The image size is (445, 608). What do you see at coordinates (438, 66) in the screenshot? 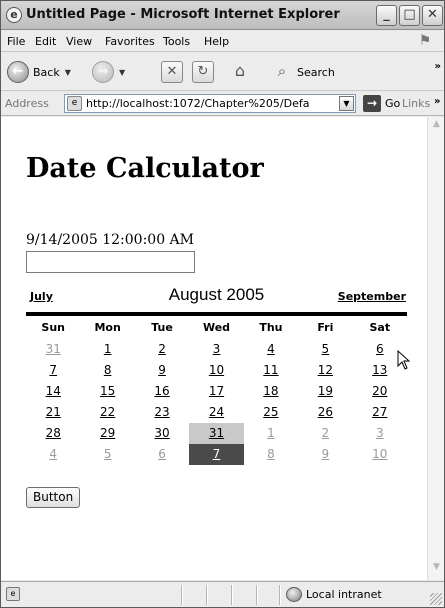
I see `toolbar-overflow-icon: »` at bounding box center [438, 66].